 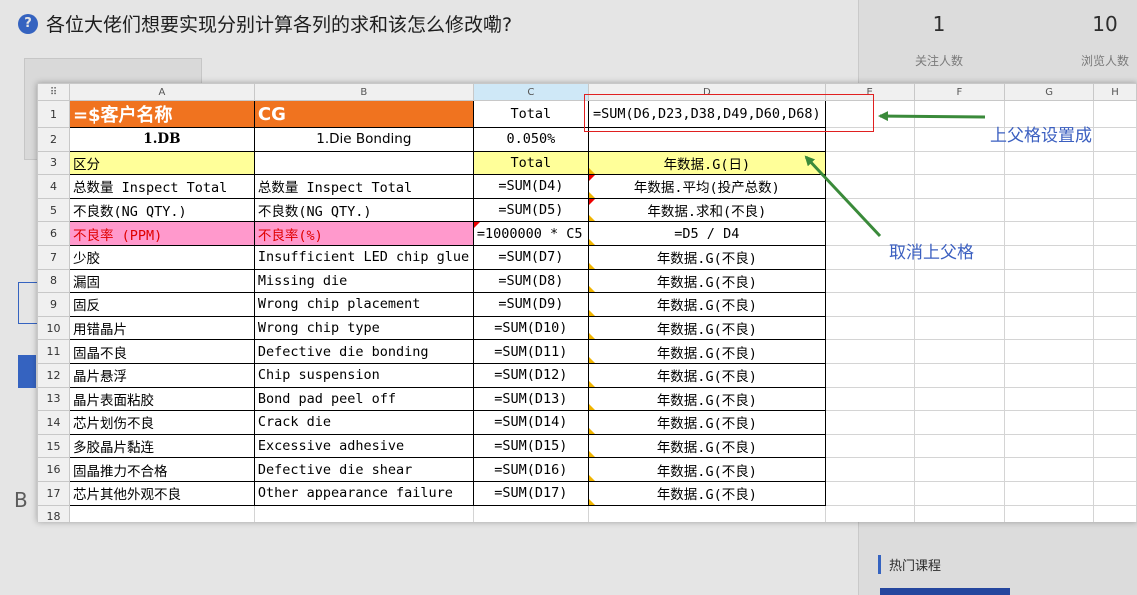 I want to click on annotation-arrows, so click(x=895, y=174).